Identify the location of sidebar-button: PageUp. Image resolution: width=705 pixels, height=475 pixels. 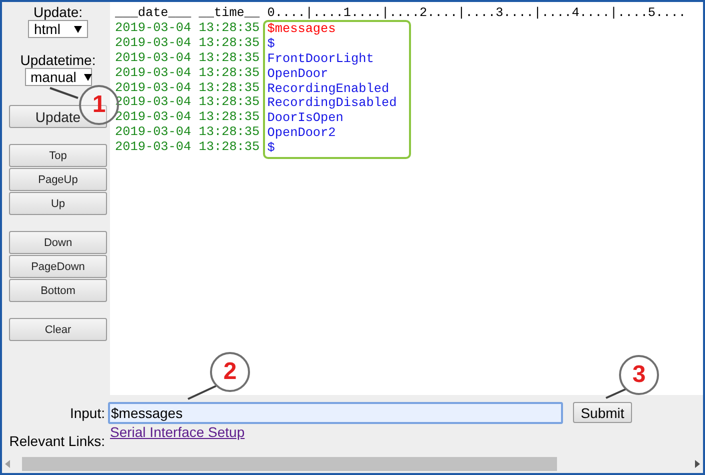
(58, 179).